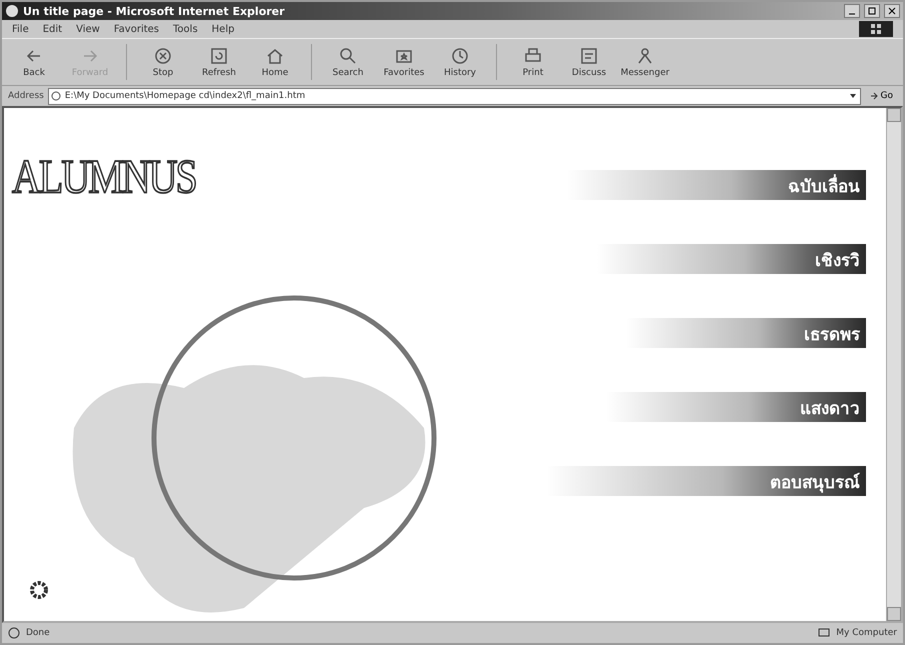  Describe the element at coordinates (38, 633) in the screenshot. I see `status-text: Done` at that location.